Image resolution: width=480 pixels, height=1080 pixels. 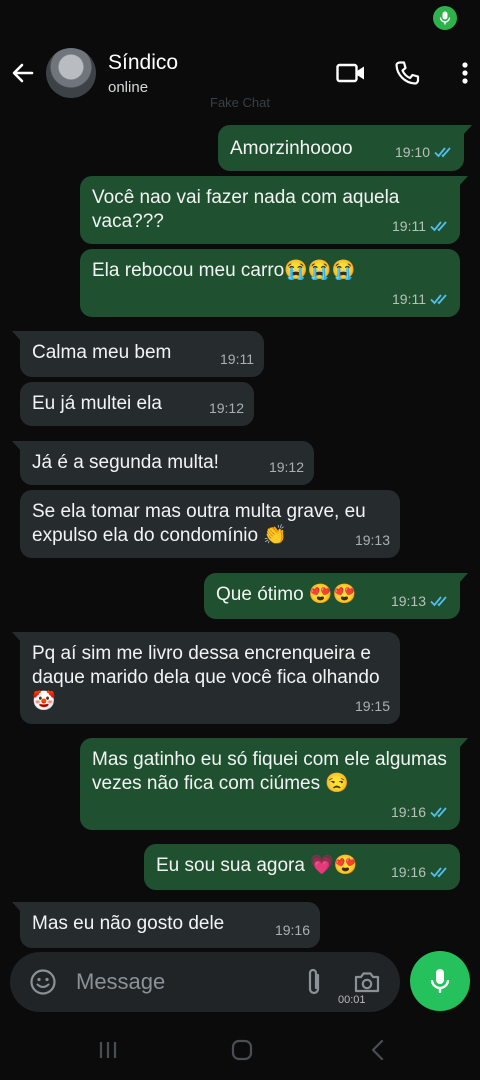 What do you see at coordinates (128, 87) in the screenshot?
I see `contact-status: online` at bounding box center [128, 87].